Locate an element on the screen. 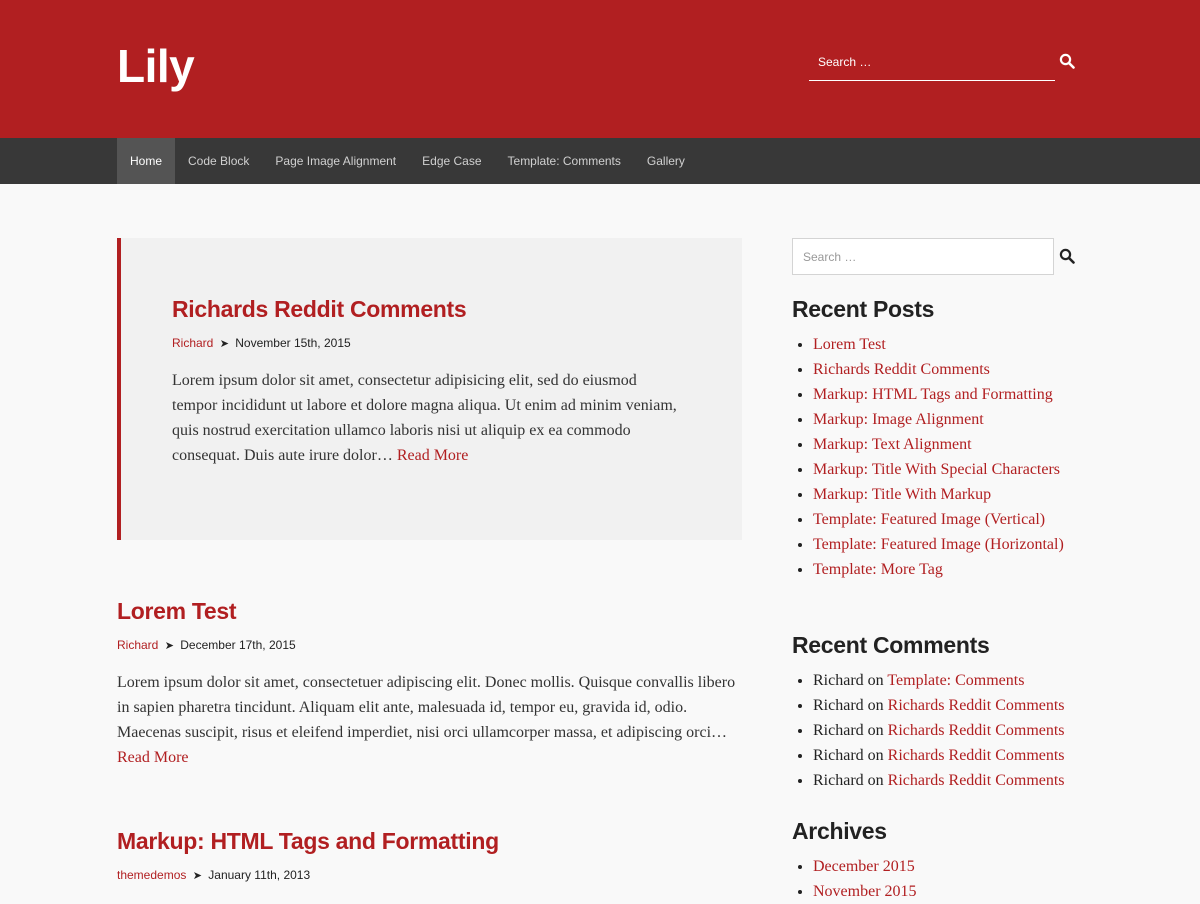  list-item: Template: Featured Image (Vertical) is located at coordinates (947, 519).